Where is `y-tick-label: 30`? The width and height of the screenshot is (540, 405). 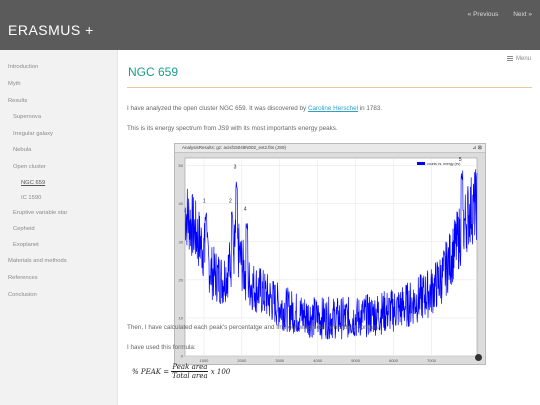
y-tick-label: 30 is located at coordinates (181, 241).